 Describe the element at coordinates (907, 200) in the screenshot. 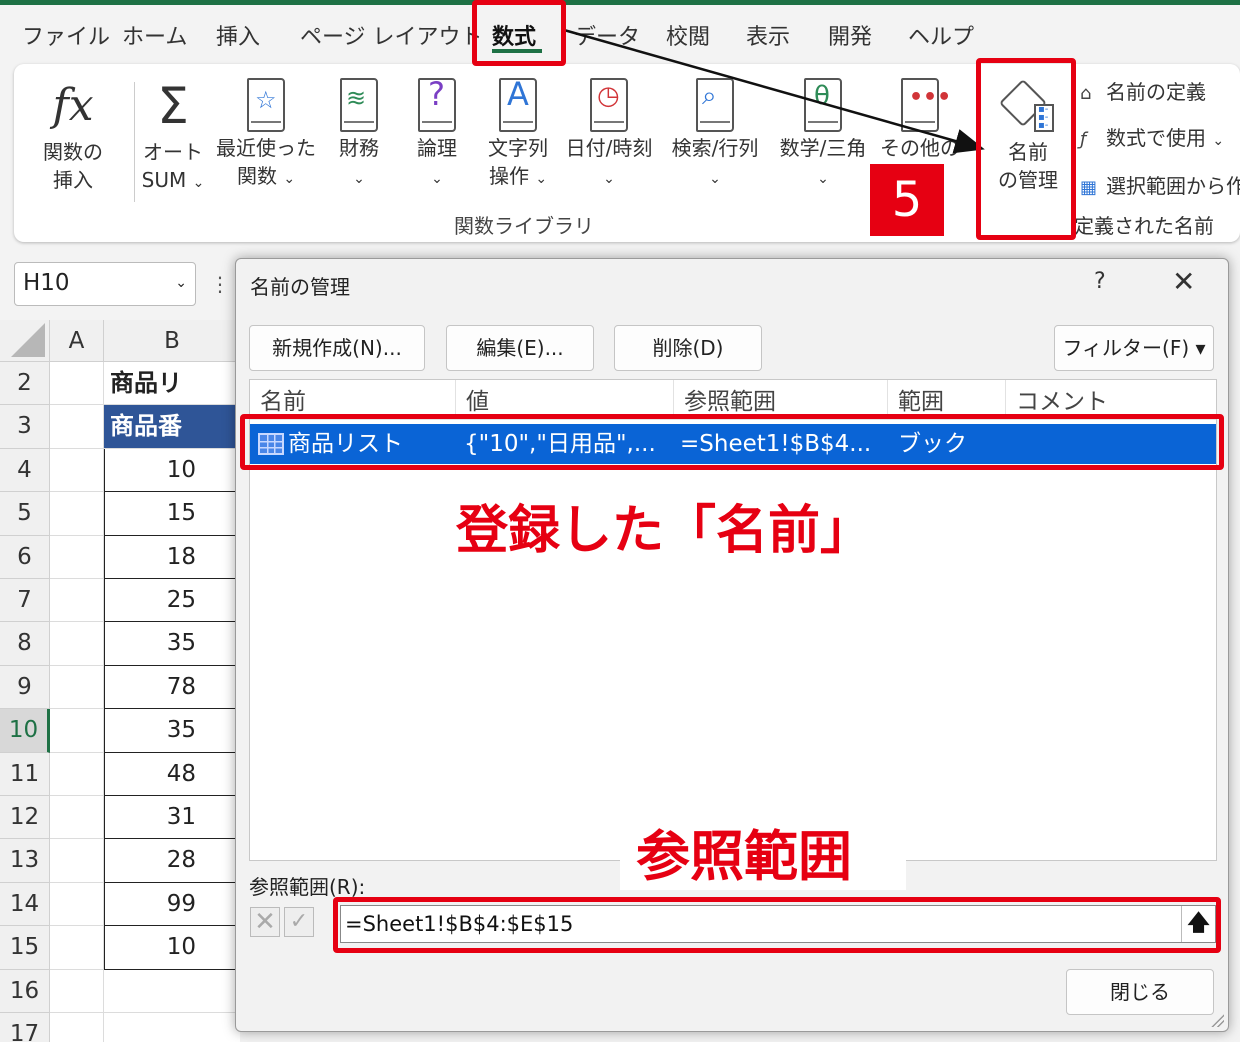

I see `step-badge: 5` at that location.